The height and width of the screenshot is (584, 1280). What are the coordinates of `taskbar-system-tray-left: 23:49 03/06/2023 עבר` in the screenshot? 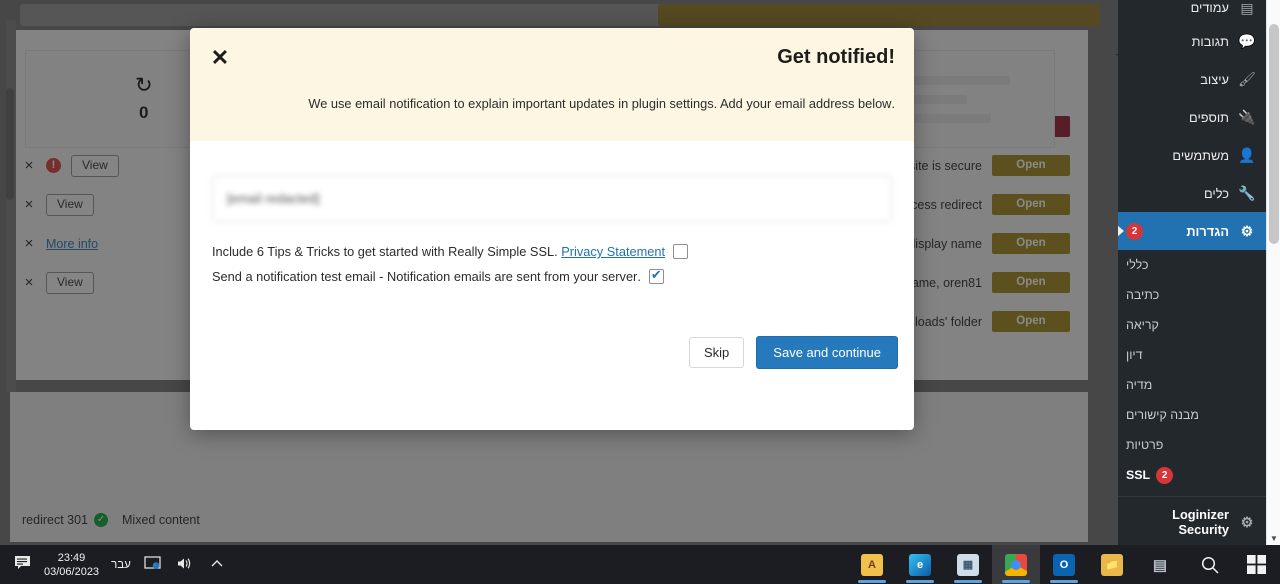 It's located at (113, 565).